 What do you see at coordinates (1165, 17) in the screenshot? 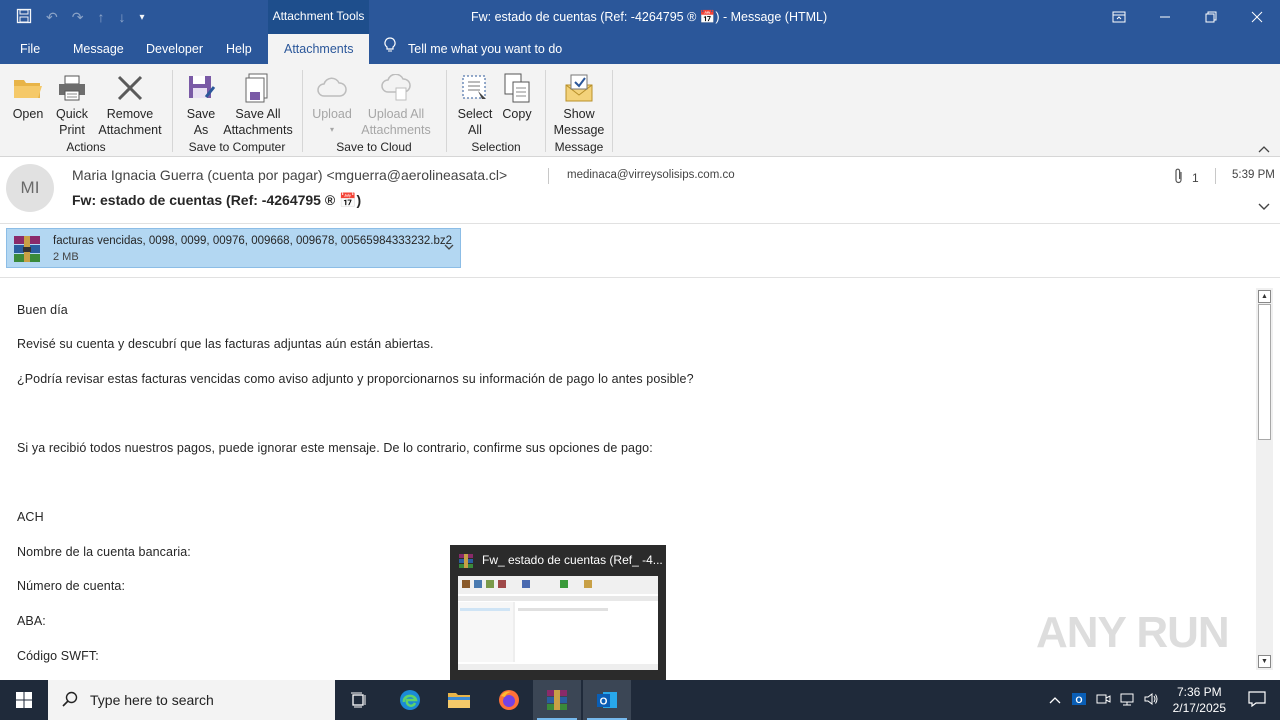
I see `minimize-icon` at bounding box center [1165, 17].